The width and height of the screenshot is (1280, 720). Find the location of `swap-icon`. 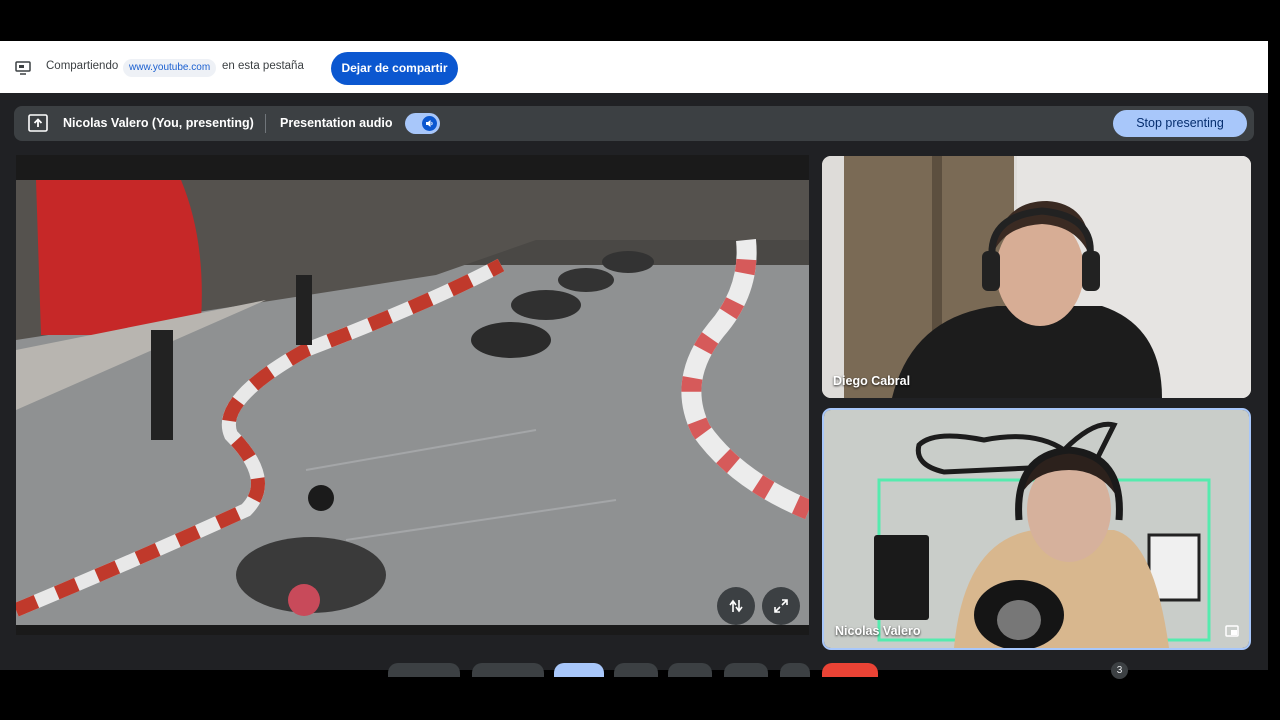

swap-icon is located at coordinates (736, 606).